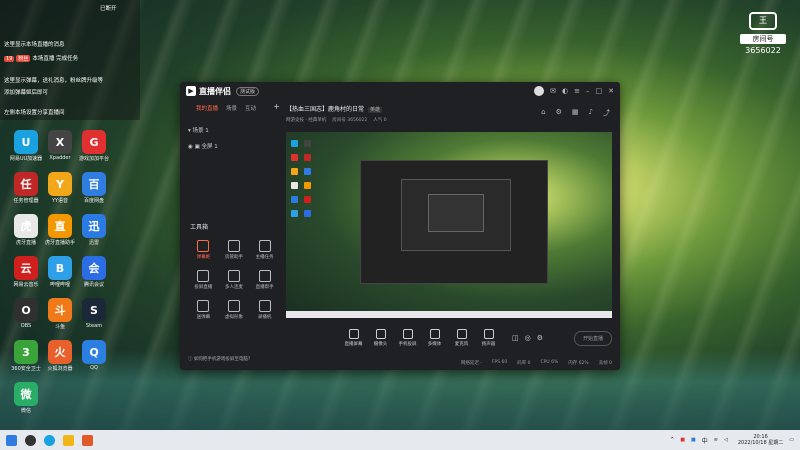  I want to click on status-item: 网络延迟 -, so click(471, 363).